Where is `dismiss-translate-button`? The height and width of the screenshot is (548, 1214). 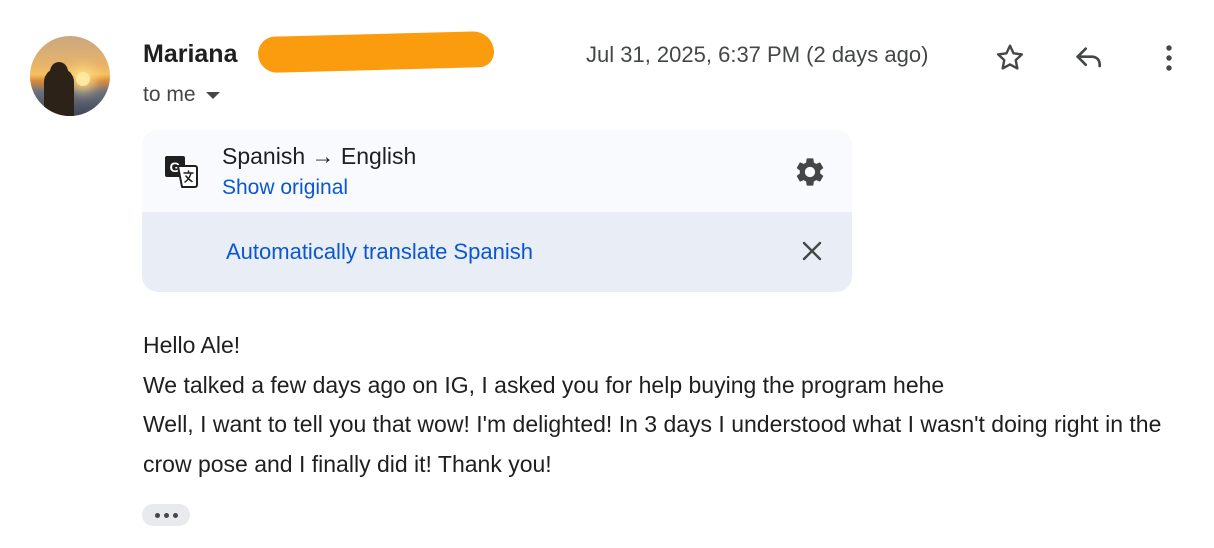
dismiss-translate-button is located at coordinates (812, 251).